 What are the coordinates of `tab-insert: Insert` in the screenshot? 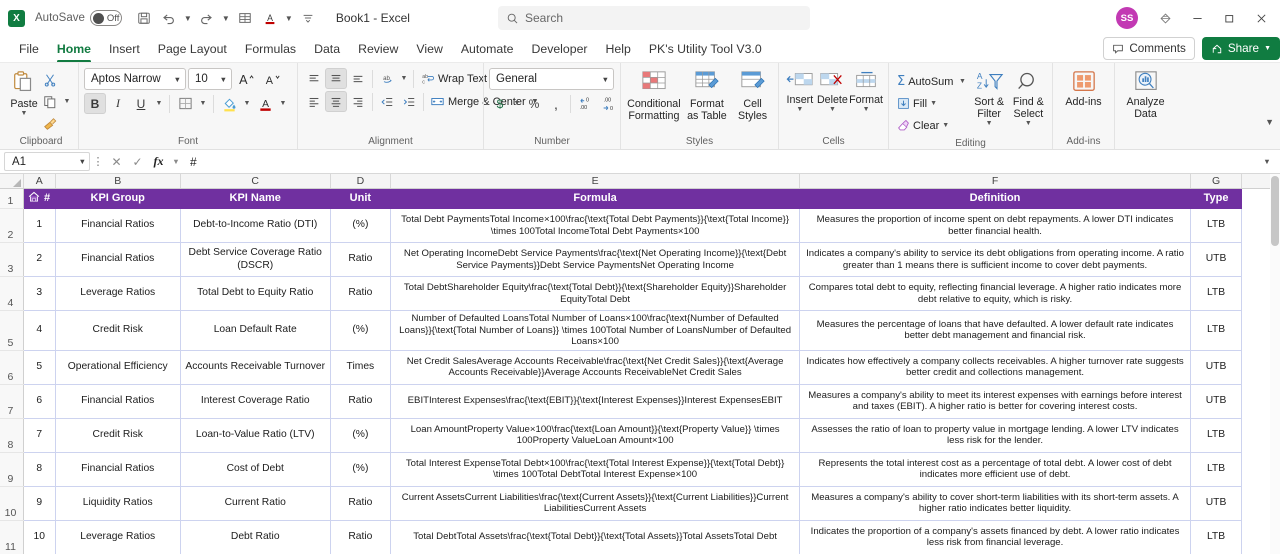 It's located at (124, 49).